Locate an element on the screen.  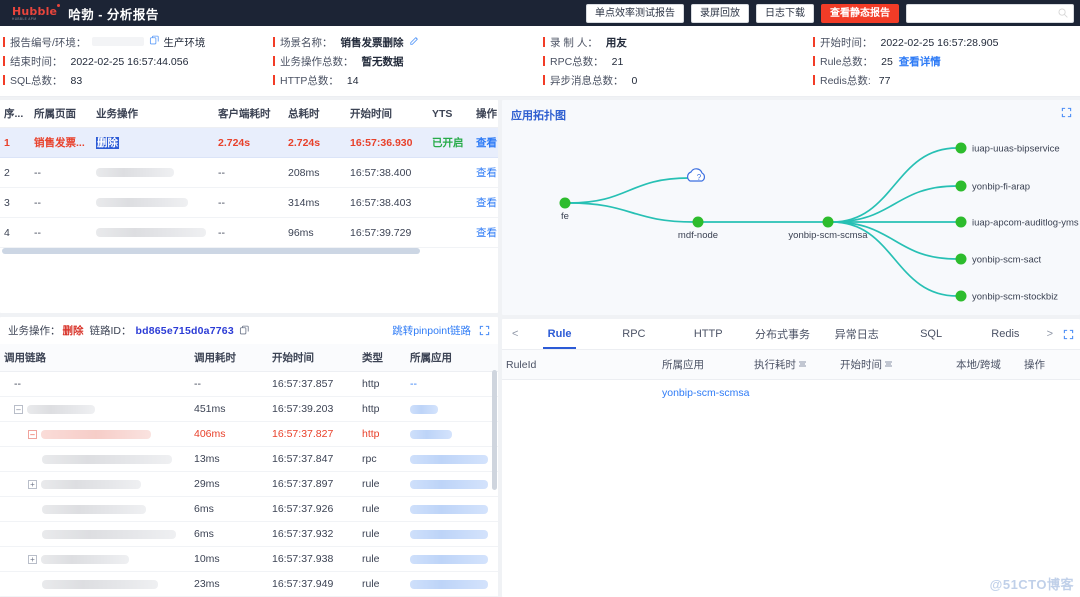
topology-node: yonbip-scm-sact is located at coordinates (998, 259).